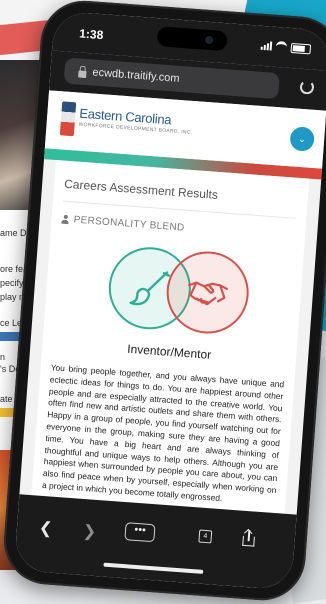 The height and width of the screenshot is (604, 326). Describe the element at coordinates (82, 73) in the screenshot. I see `lock-icon` at that location.